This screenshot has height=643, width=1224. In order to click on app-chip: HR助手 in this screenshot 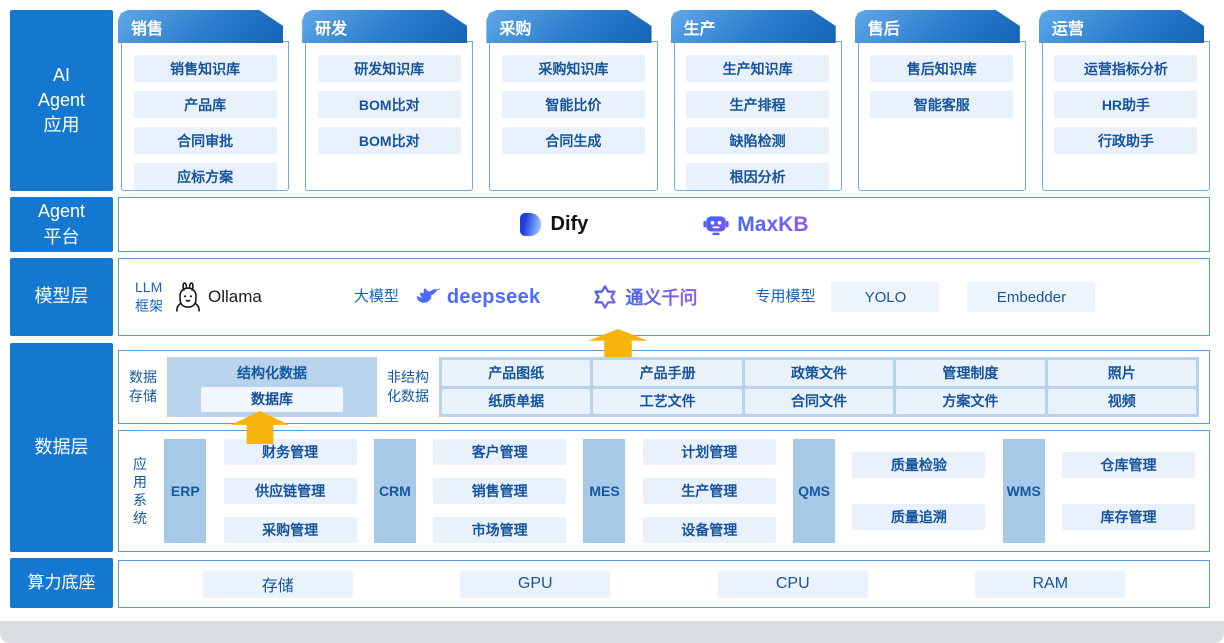, I will do `click(1126, 104)`.